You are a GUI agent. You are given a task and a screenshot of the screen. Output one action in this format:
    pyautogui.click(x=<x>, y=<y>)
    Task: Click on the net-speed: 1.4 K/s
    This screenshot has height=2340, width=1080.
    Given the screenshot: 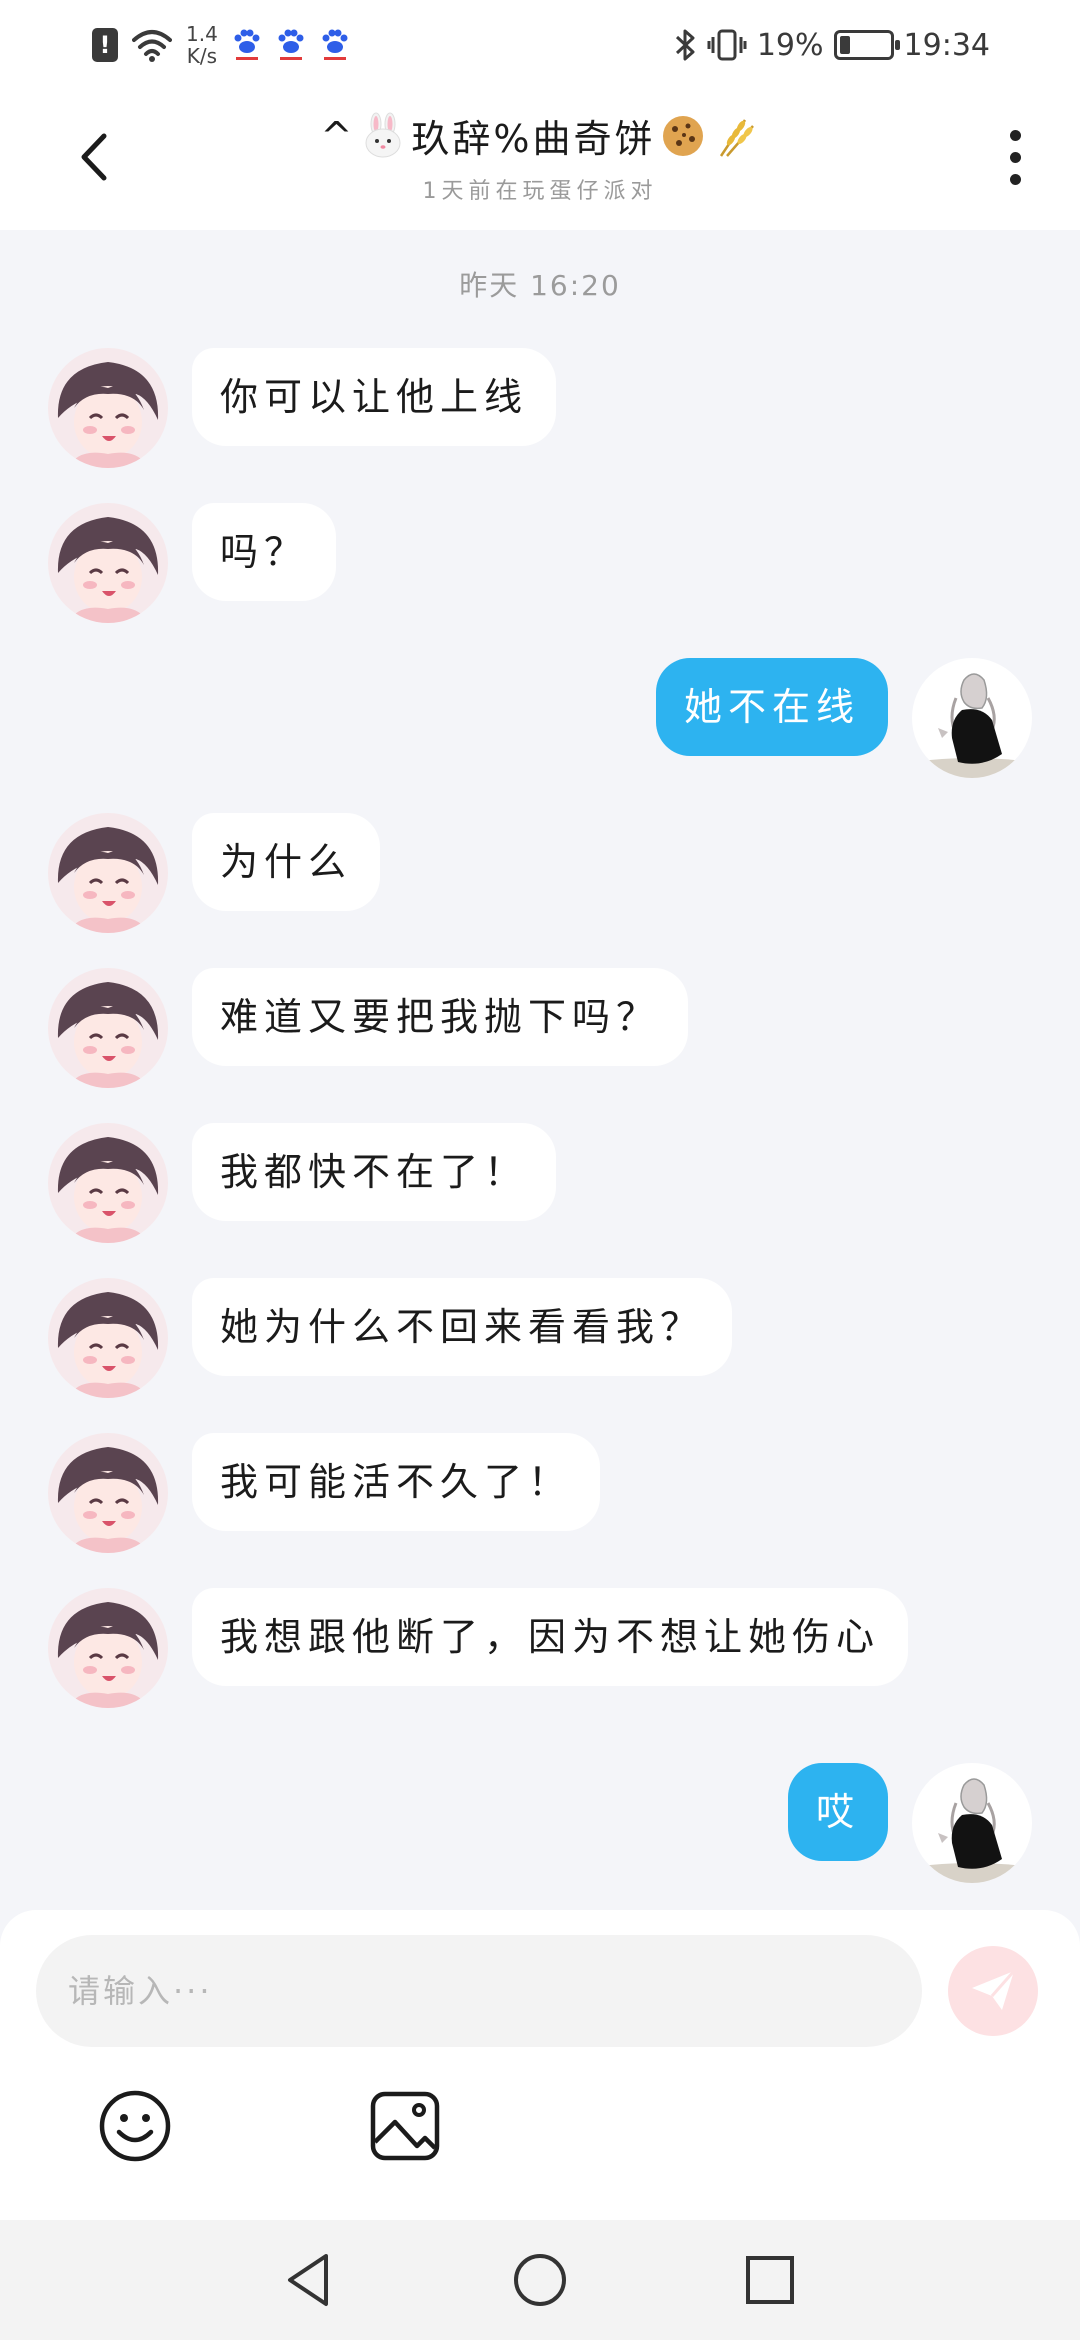 What is the action you would take?
    pyautogui.click(x=202, y=45)
    